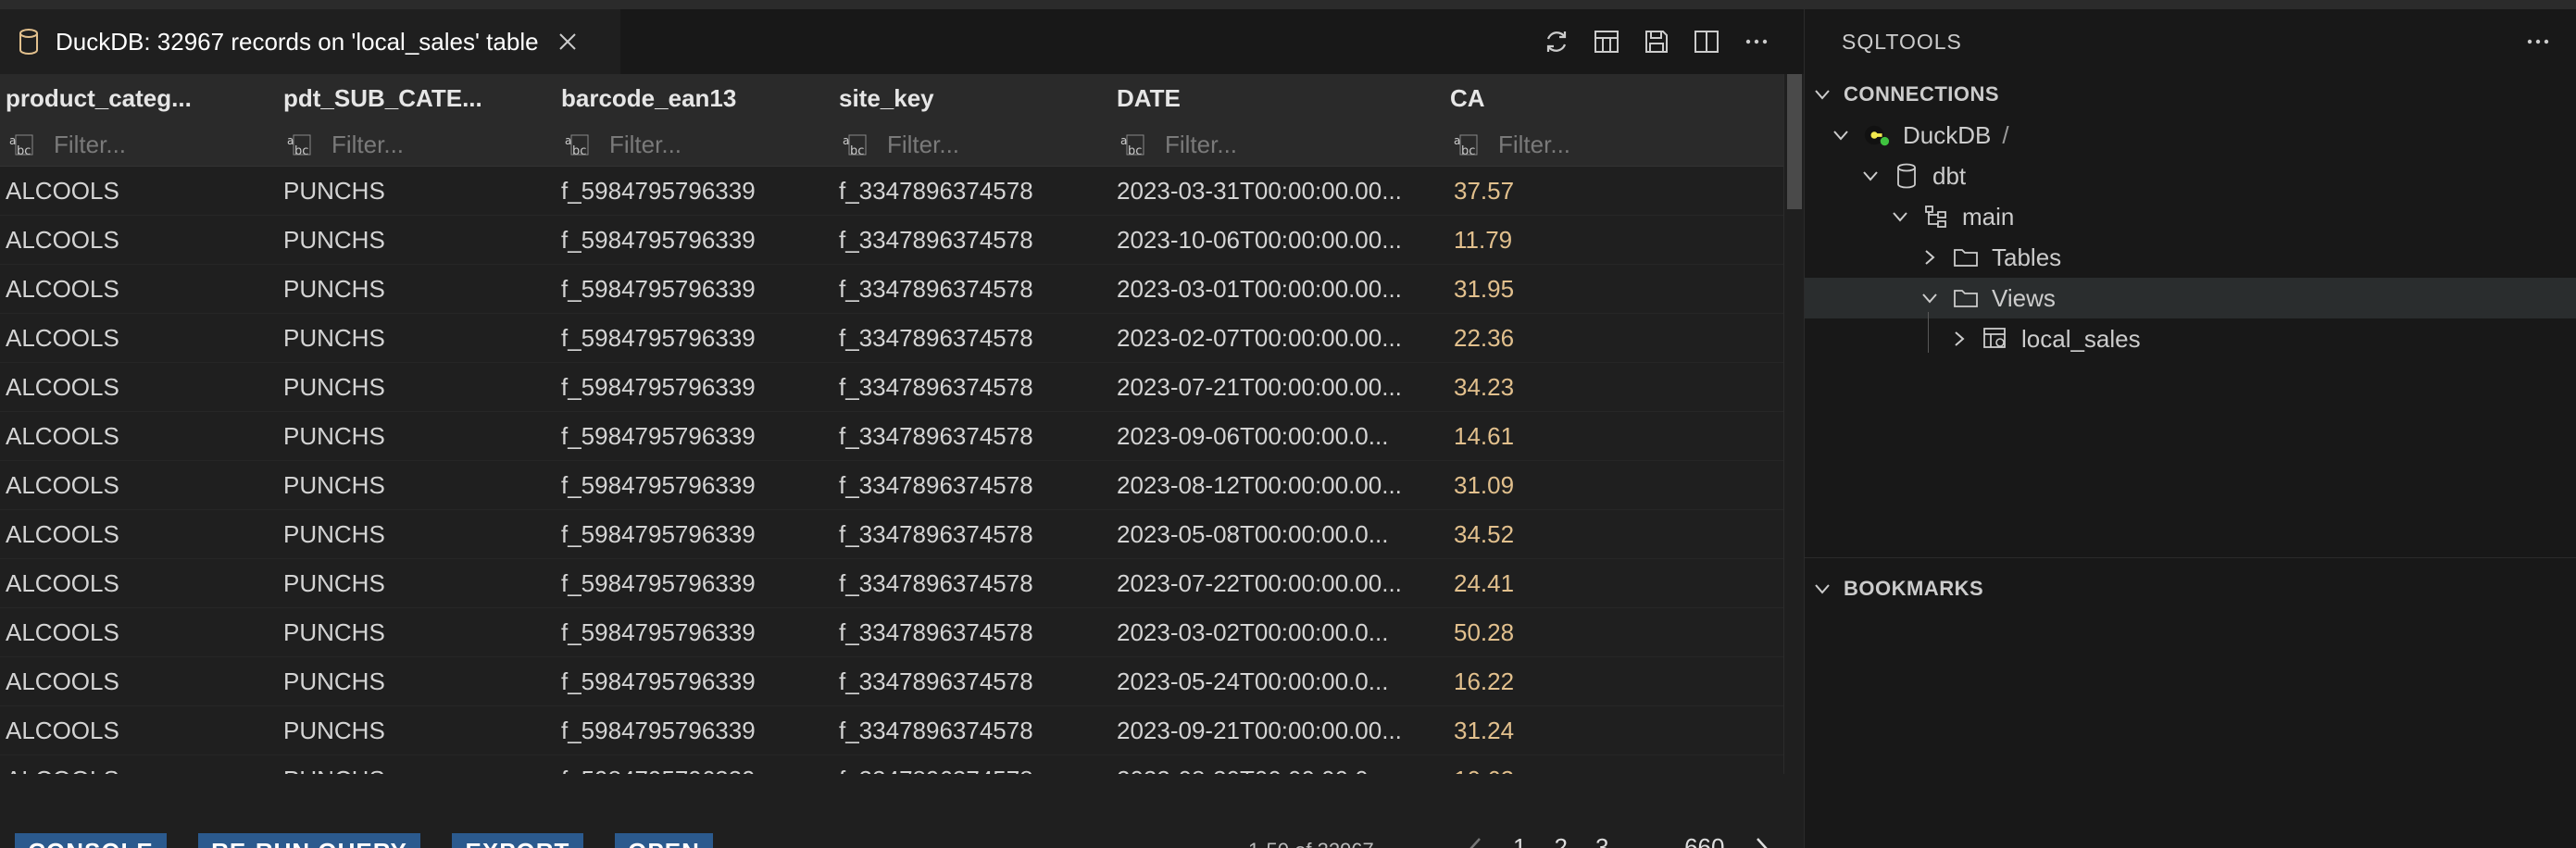 The width and height of the screenshot is (2576, 848). What do you see at coordinates (1606, 191) in the screenshot?
I see `table-cell: 37.57` at bounding box center [1606, 191].